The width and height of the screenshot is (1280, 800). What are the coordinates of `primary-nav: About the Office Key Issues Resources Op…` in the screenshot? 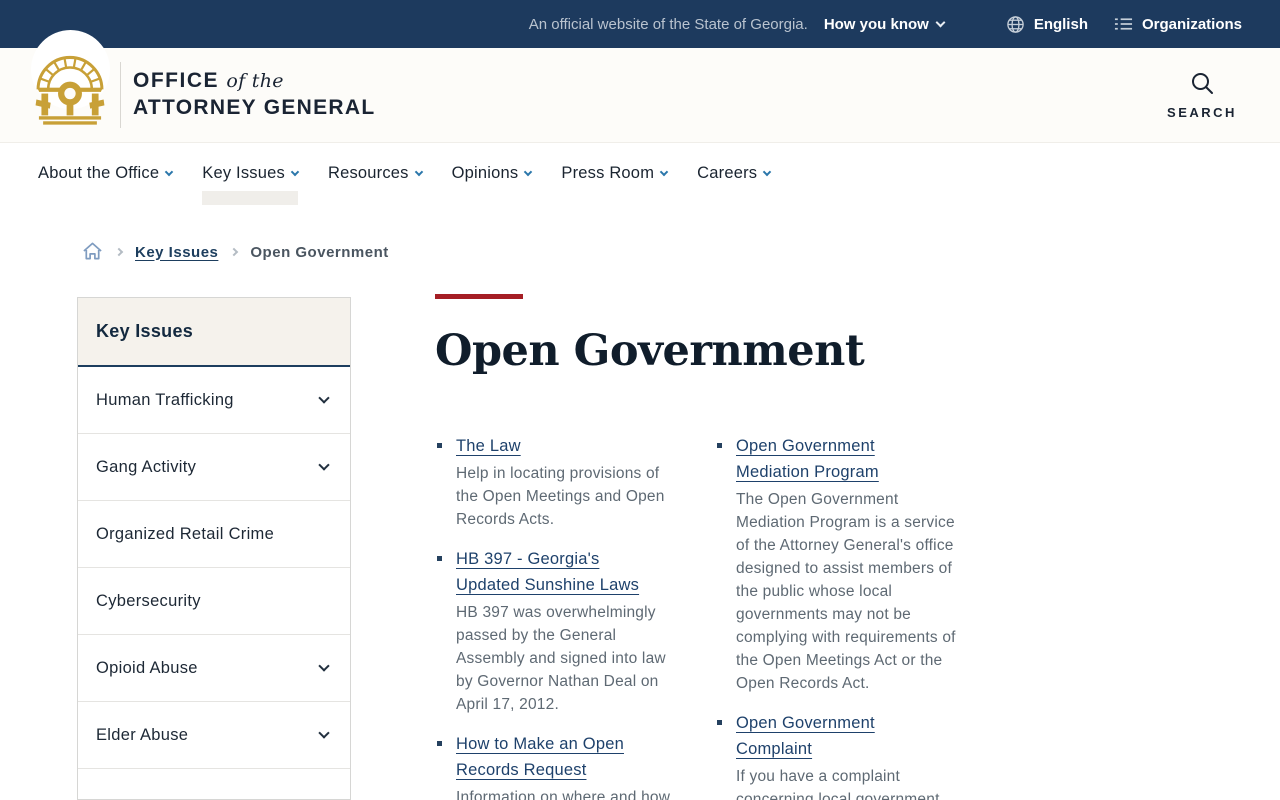 It's located at (640, 179).